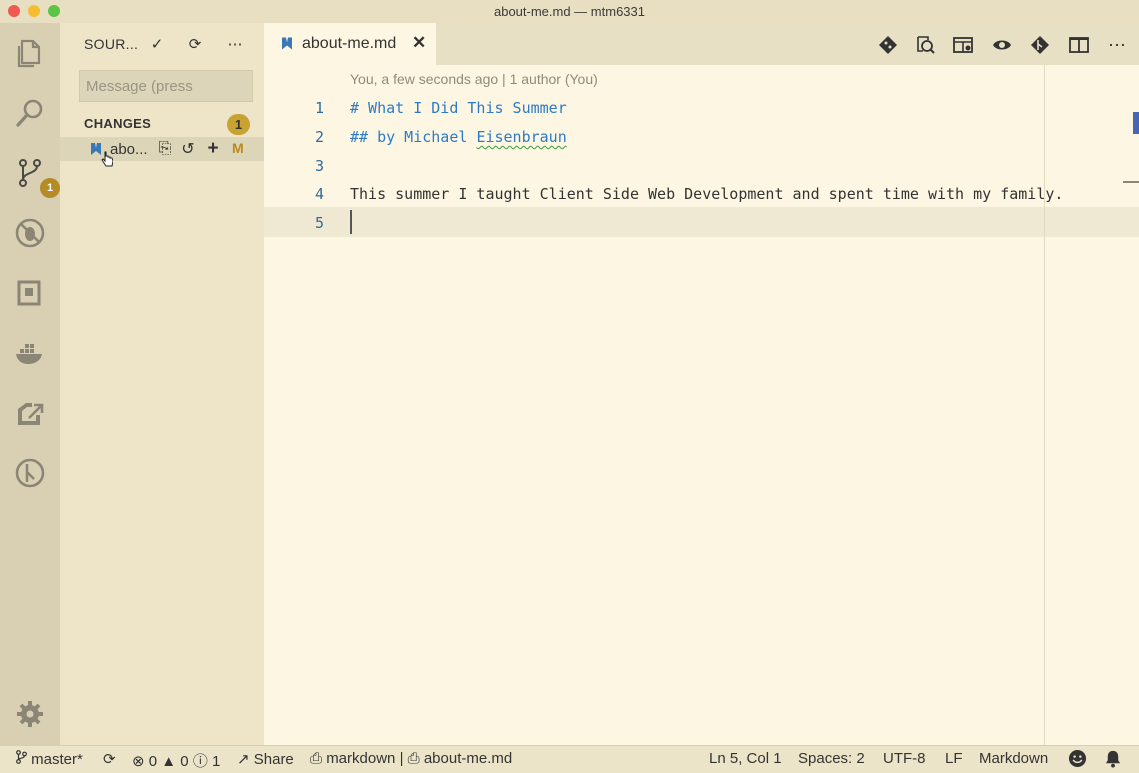 The width and height of the screenshot is (1139, 773). I want to click on explorer-icon, so click(30, 53).